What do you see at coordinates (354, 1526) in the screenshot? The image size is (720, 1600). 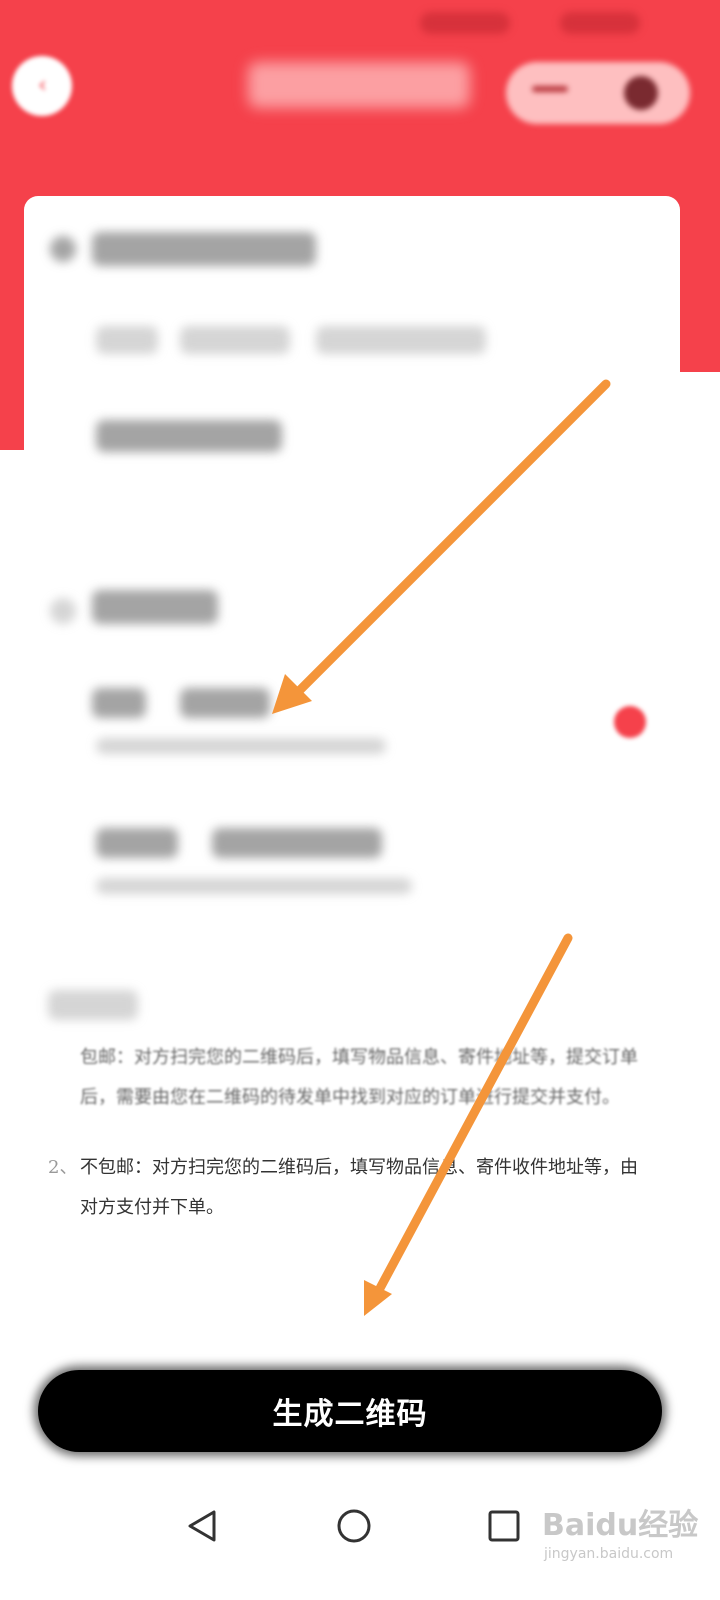 I see `nav-home-icon` at bounding box center [354, 1526].